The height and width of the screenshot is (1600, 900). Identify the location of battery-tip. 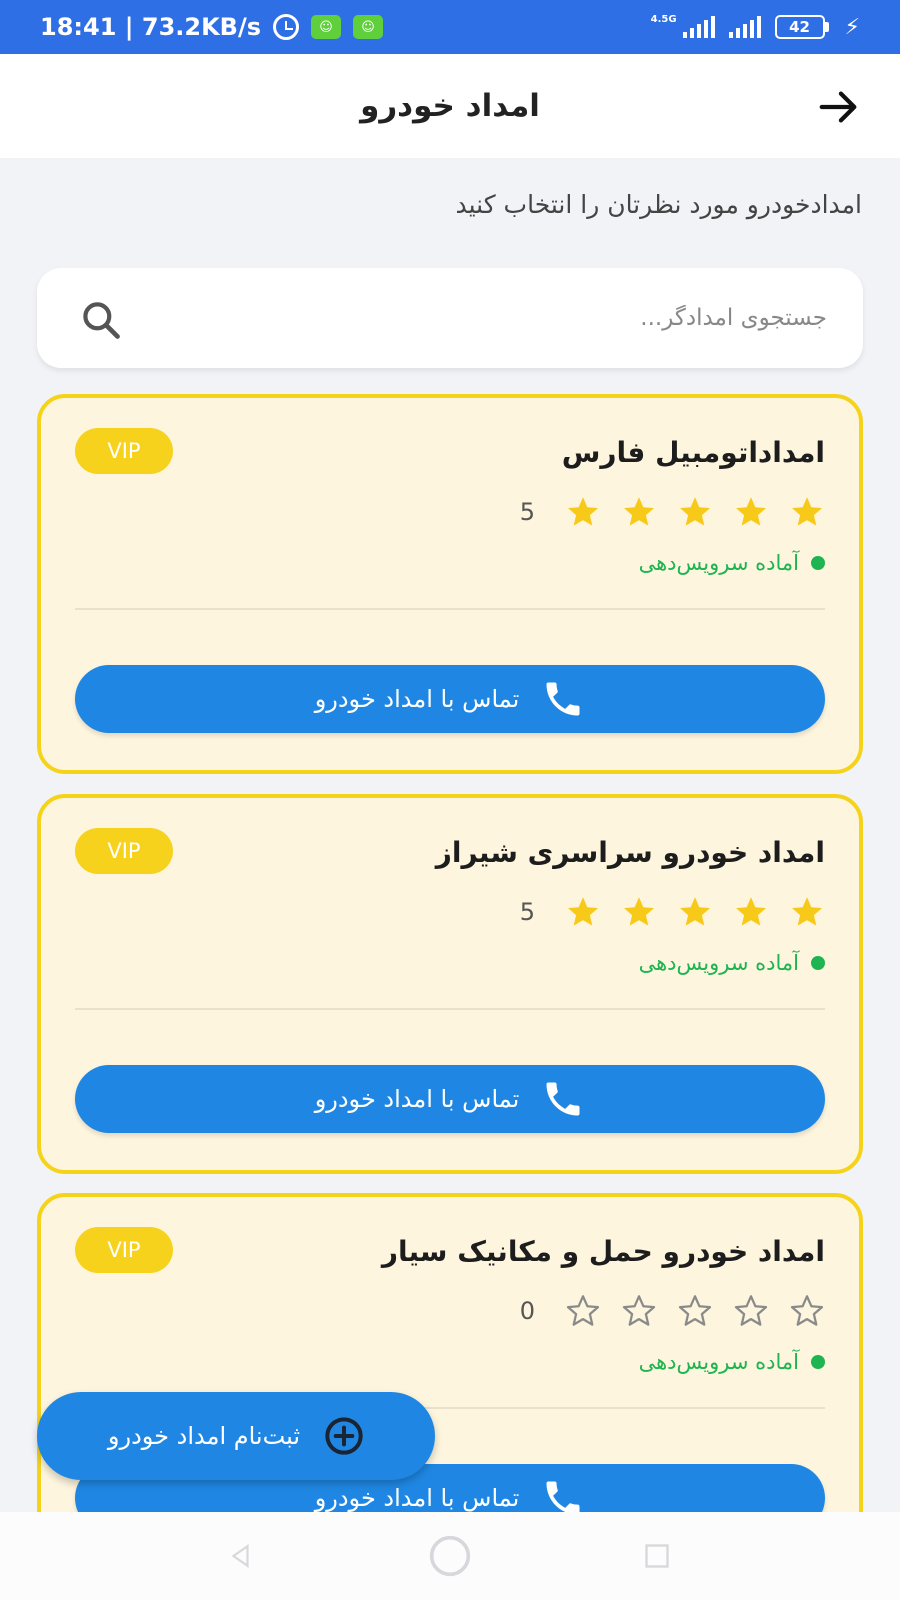
(826, 27).